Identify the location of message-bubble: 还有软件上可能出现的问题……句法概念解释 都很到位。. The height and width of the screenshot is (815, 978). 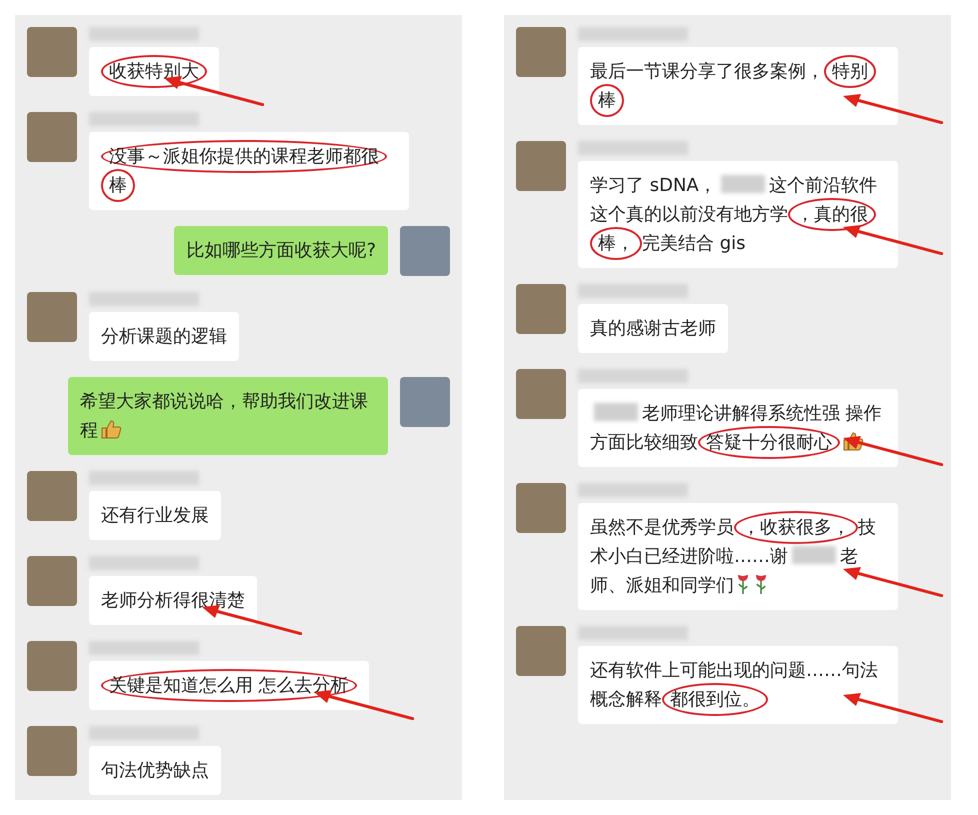
(738, 685).